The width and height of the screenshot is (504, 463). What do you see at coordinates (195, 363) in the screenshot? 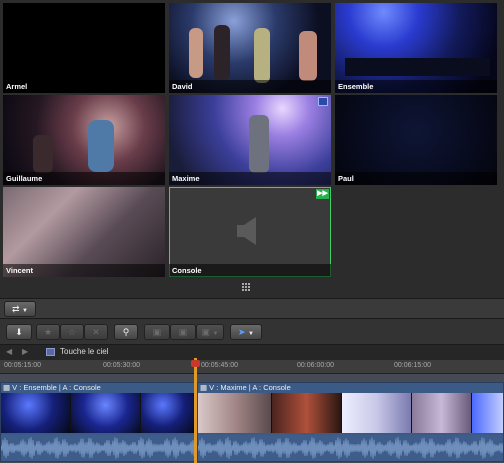
I see `playhead-handle` at bounding box center [195, 363].